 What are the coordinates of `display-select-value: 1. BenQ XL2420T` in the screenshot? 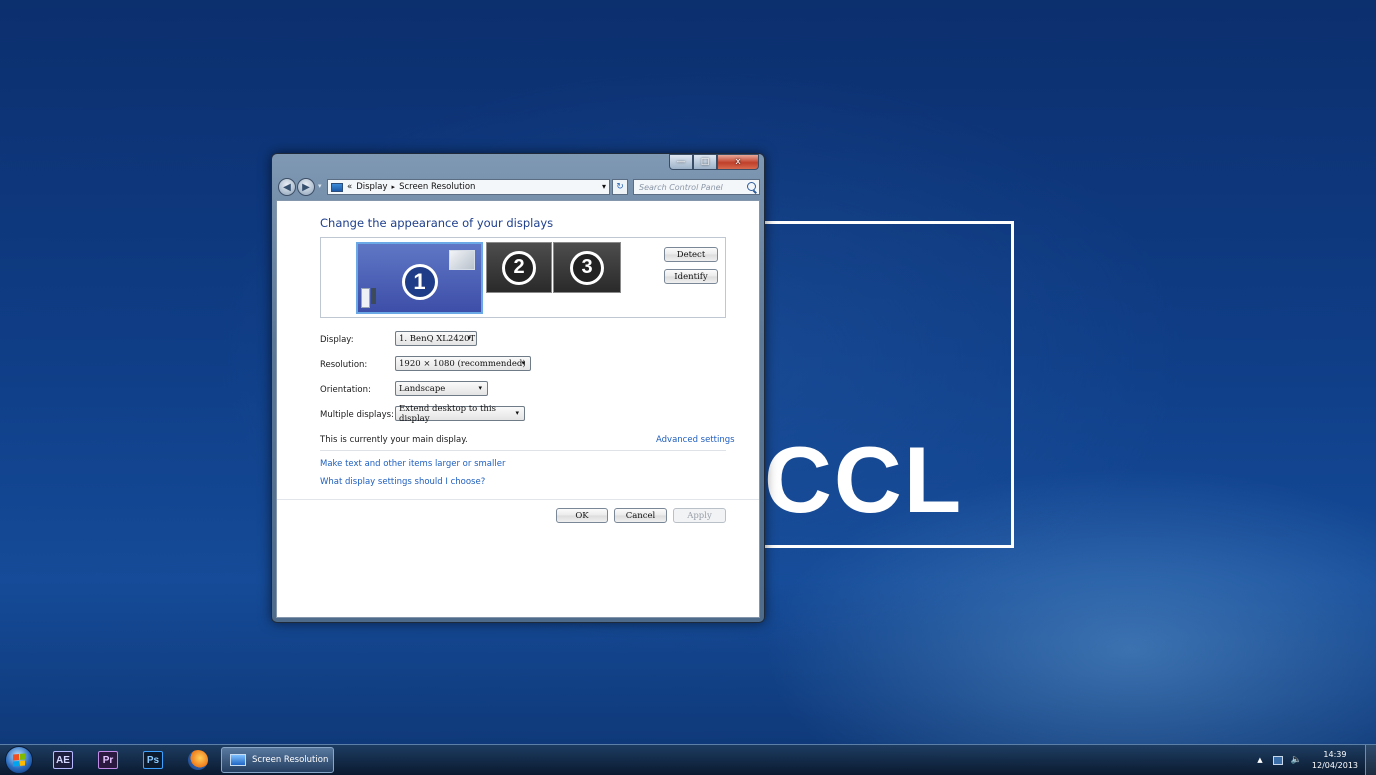 It's located at (437, 338).